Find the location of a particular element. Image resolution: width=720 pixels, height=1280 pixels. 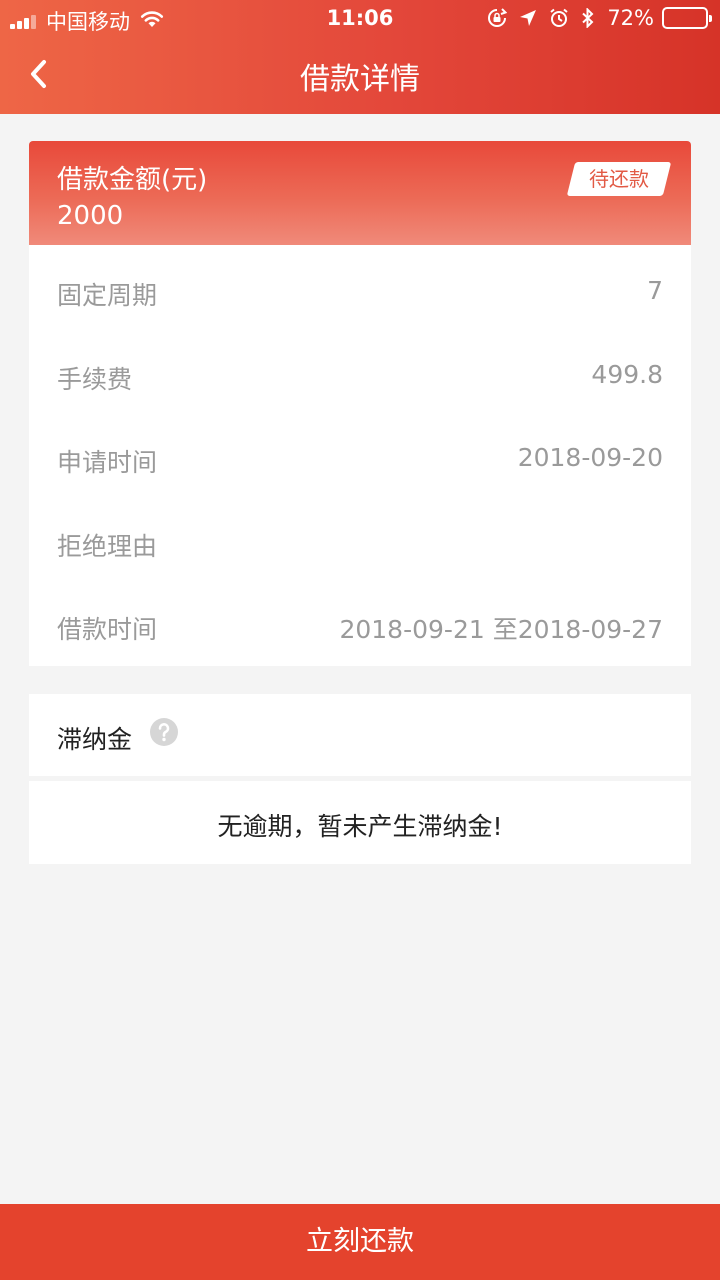

page-title: 借款详情 is located at coordinates (360, 79).